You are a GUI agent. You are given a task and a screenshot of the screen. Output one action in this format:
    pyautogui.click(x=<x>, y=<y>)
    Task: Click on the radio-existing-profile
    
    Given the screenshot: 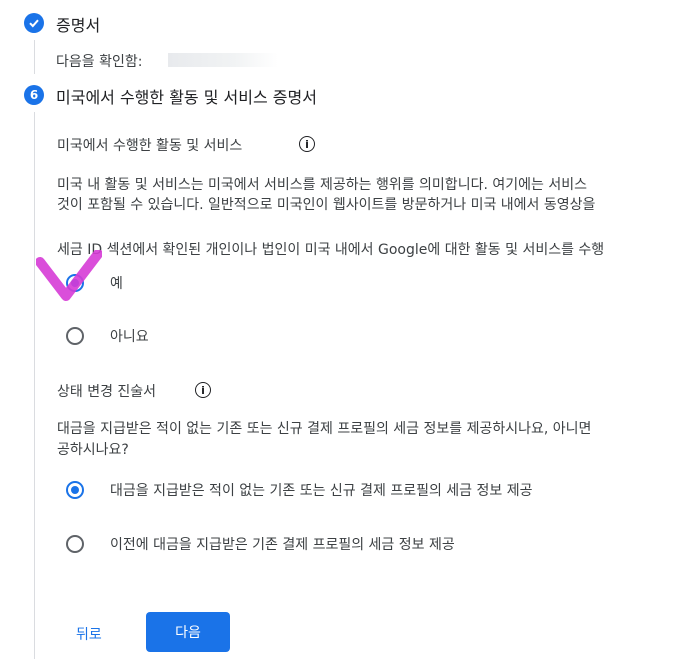 What is the action you would take?
    pyautogui.click(x=75, y=544)
    